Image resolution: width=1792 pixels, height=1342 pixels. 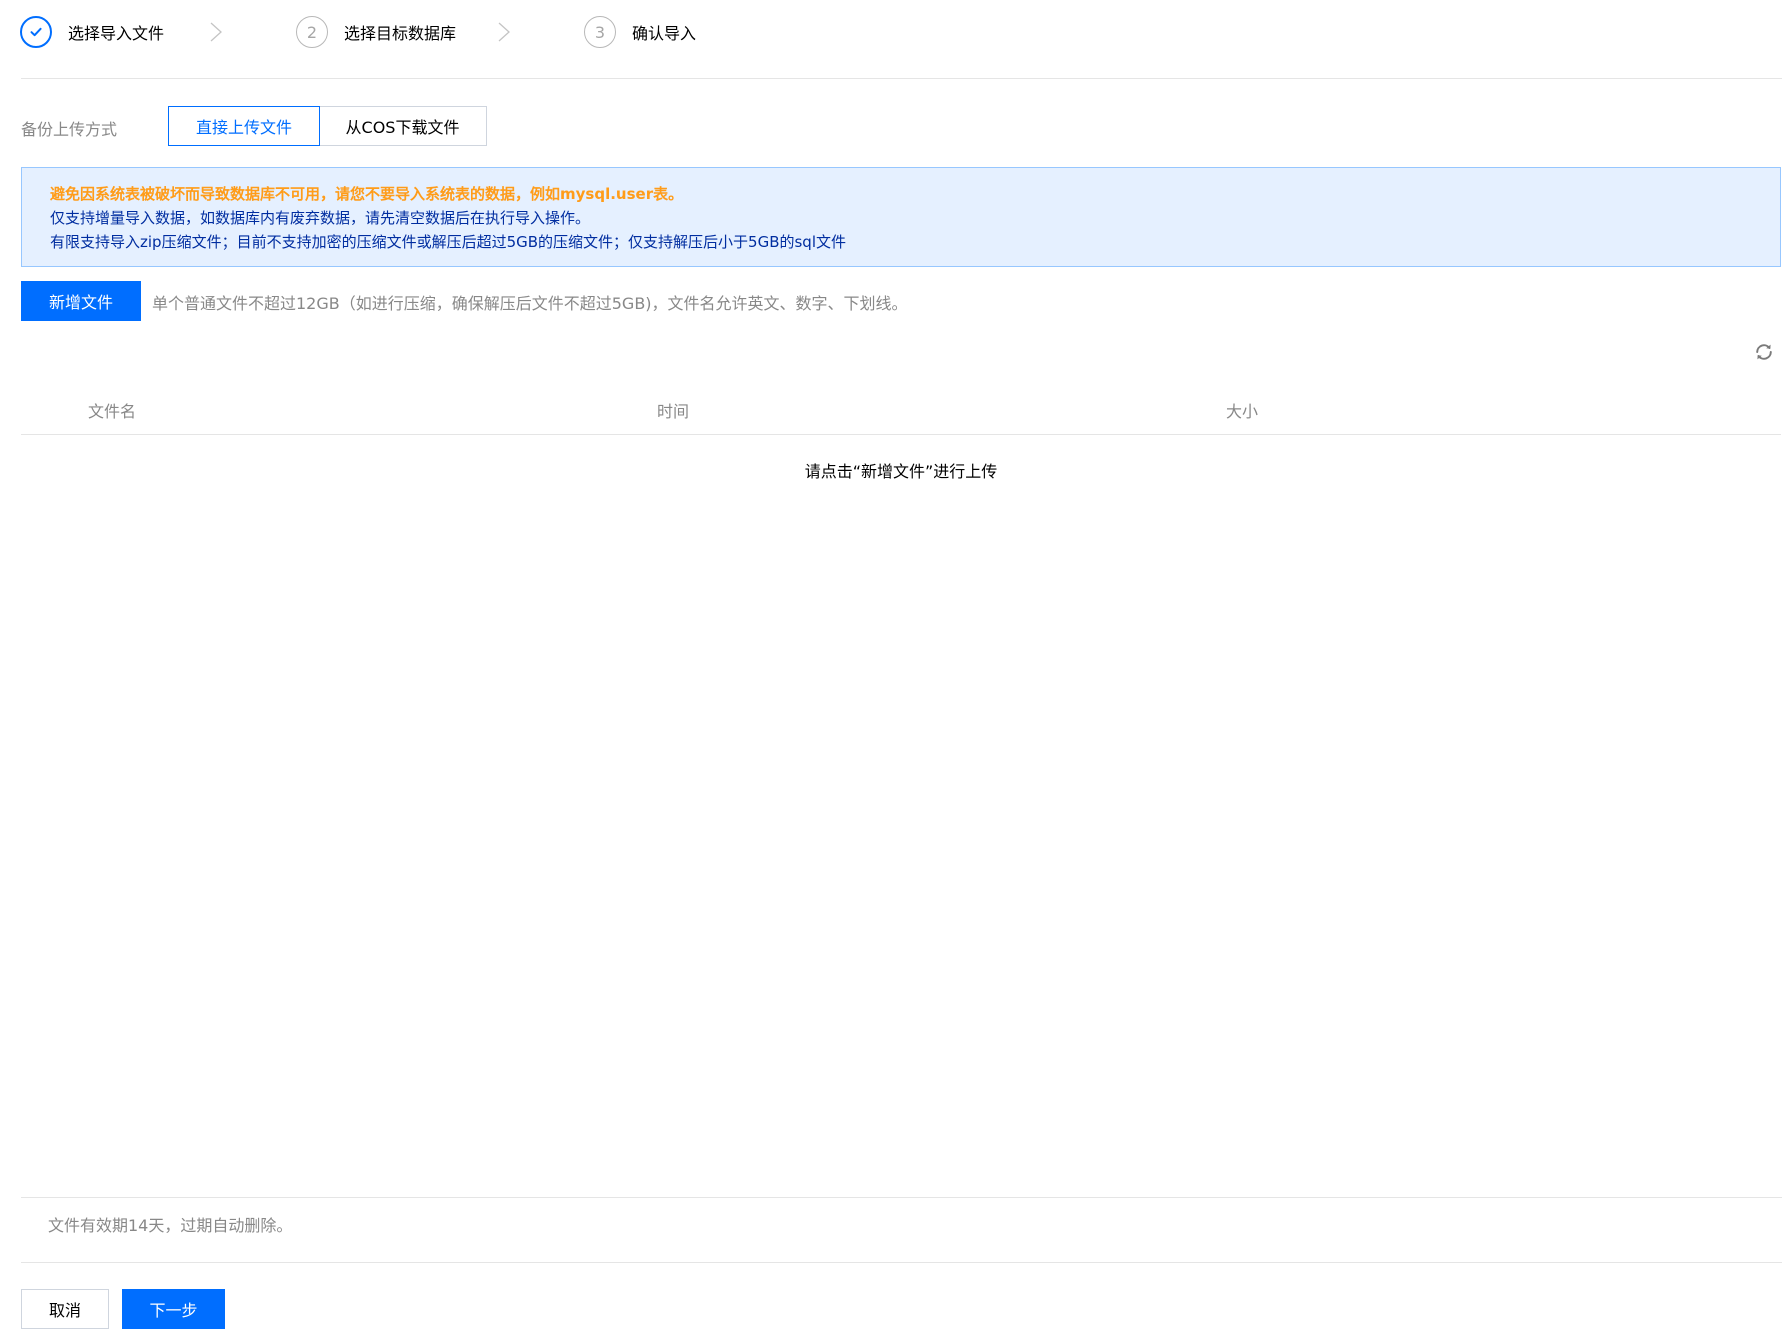 I want to click on refresh-icon, so click(x=1764, y=352).